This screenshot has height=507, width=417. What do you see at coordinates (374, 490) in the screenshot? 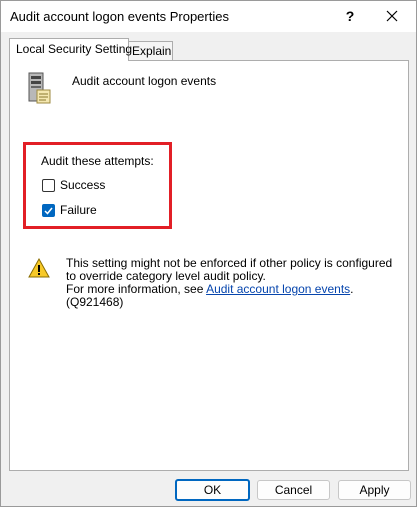
I see `apply-button: Apply` at bounding box center [374, 490].